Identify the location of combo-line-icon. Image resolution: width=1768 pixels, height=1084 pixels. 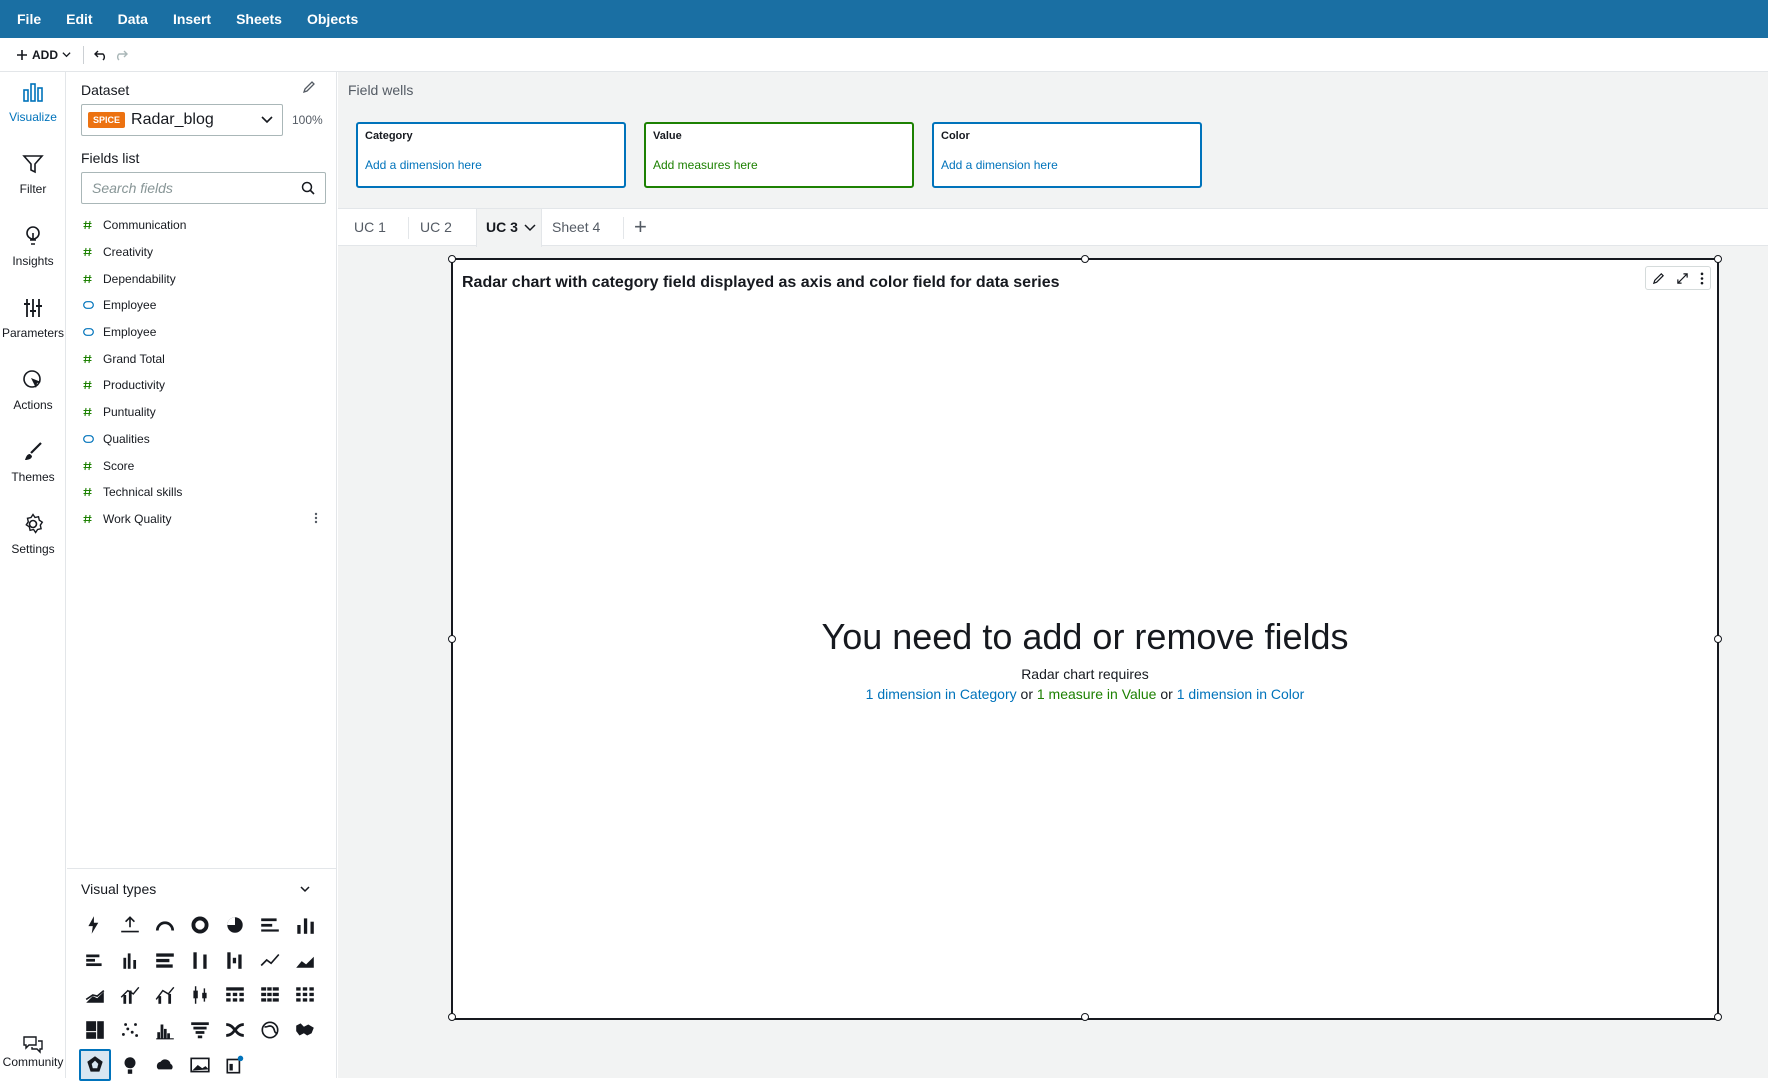
(165, 995).